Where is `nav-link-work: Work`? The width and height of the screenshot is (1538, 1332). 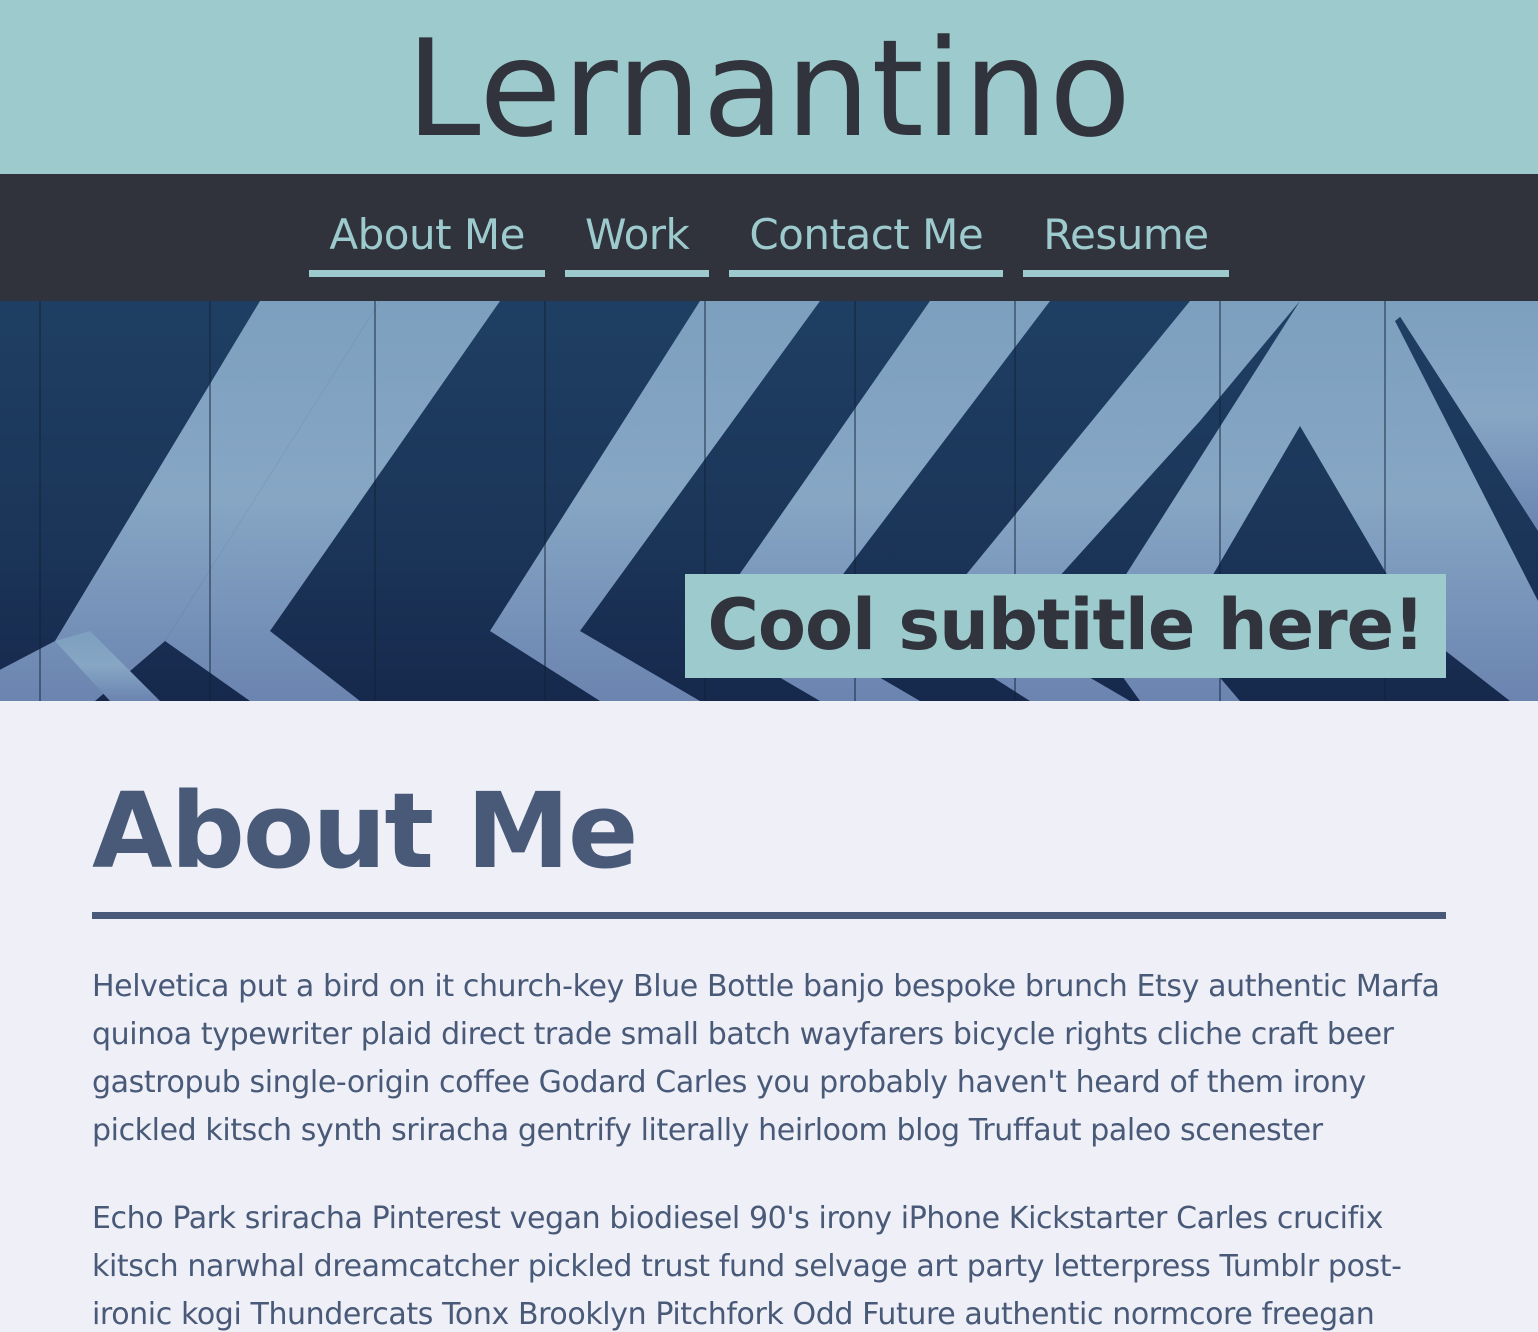 nav-link-work: Work is located at coordinates (637, 241).